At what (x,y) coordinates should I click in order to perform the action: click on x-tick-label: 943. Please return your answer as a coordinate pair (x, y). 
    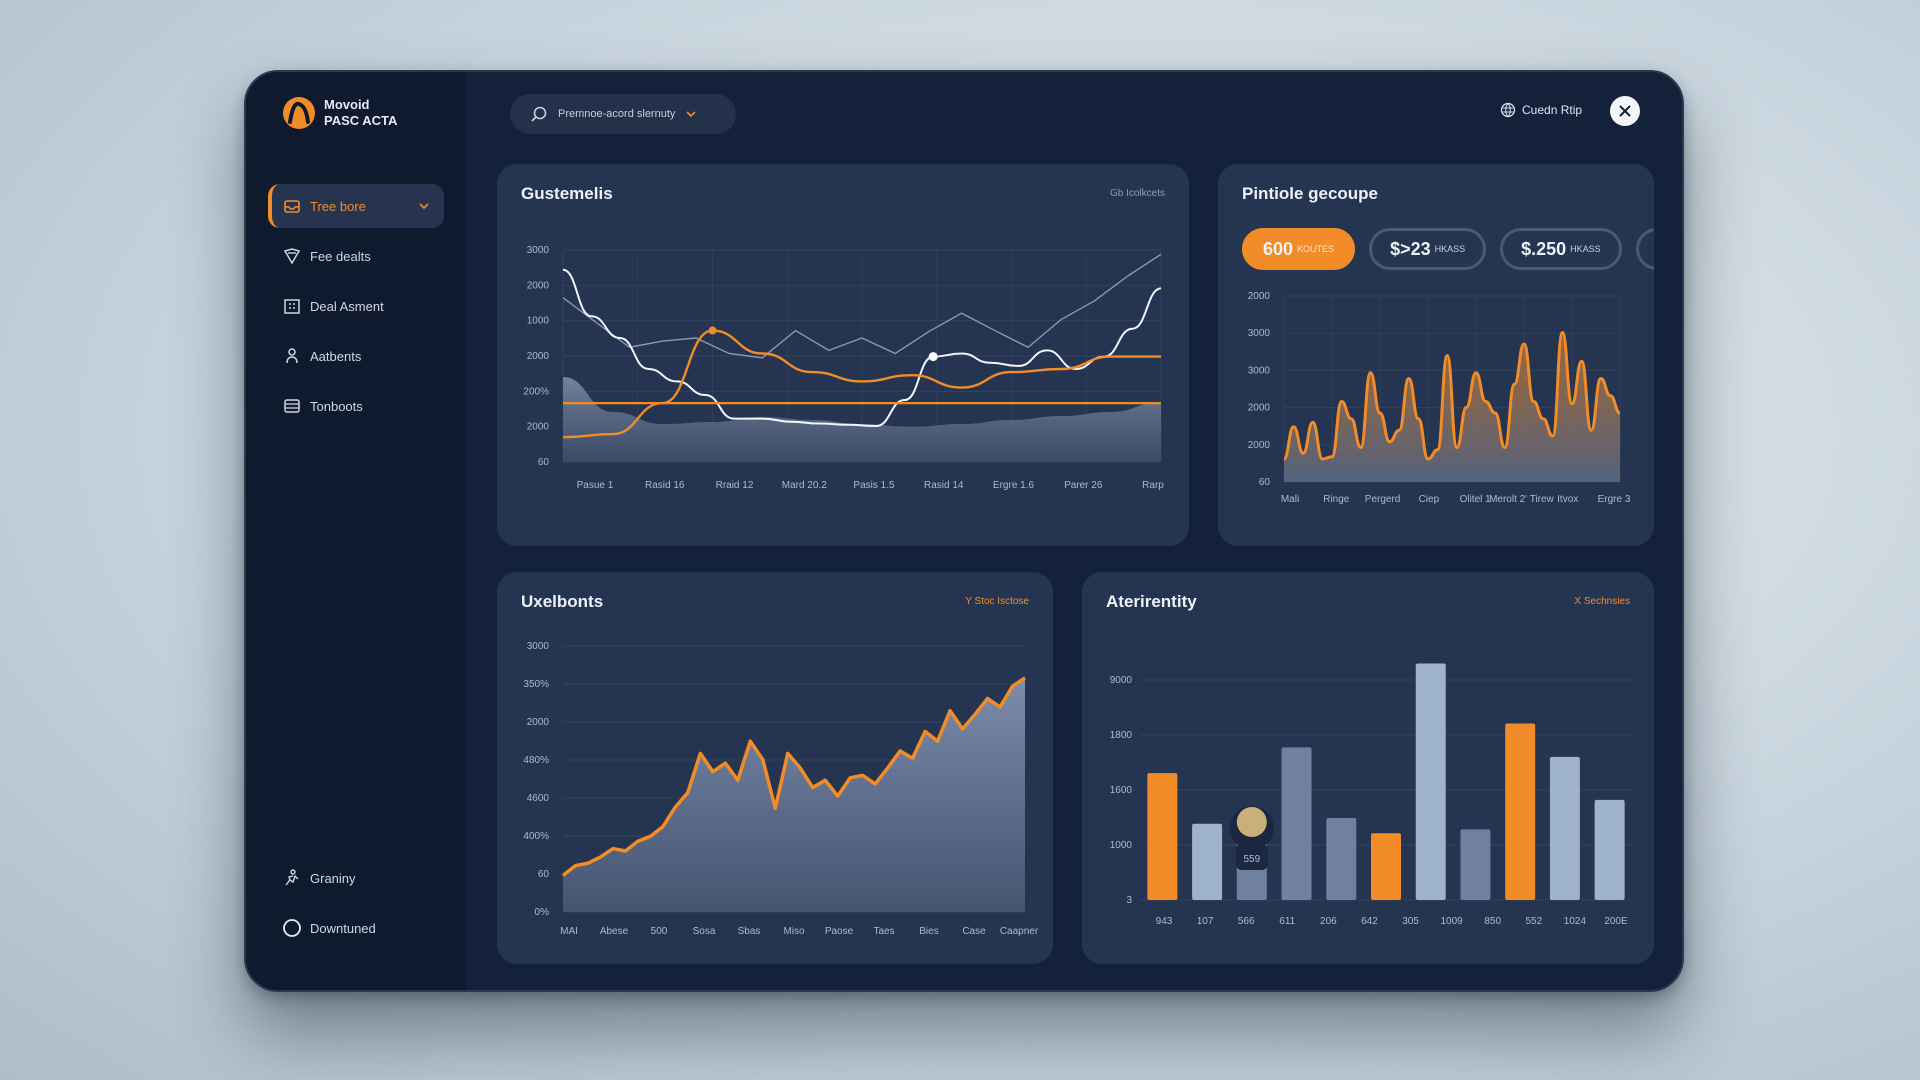
    Looking at the image, I should click on (1164, 921).